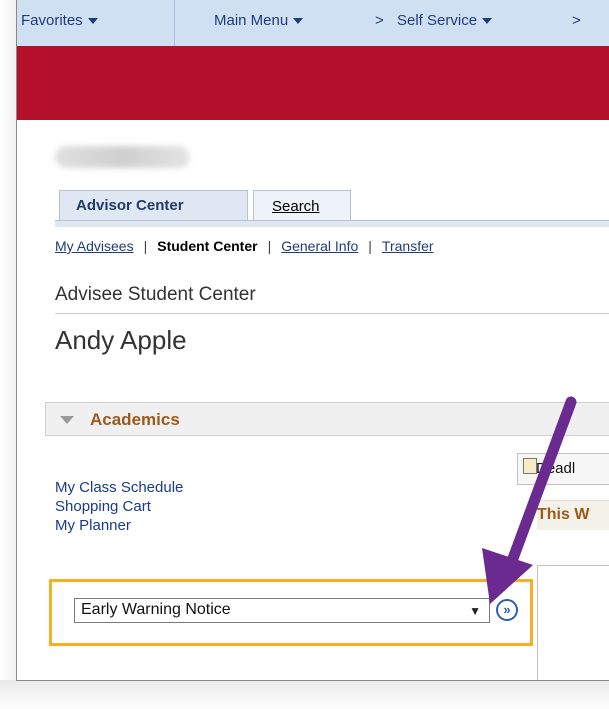 The height and width of the screenshot is (709, 609). Describe the element at coordinates (8, 354) in the screenshot. I see `left-shadow` at that location.